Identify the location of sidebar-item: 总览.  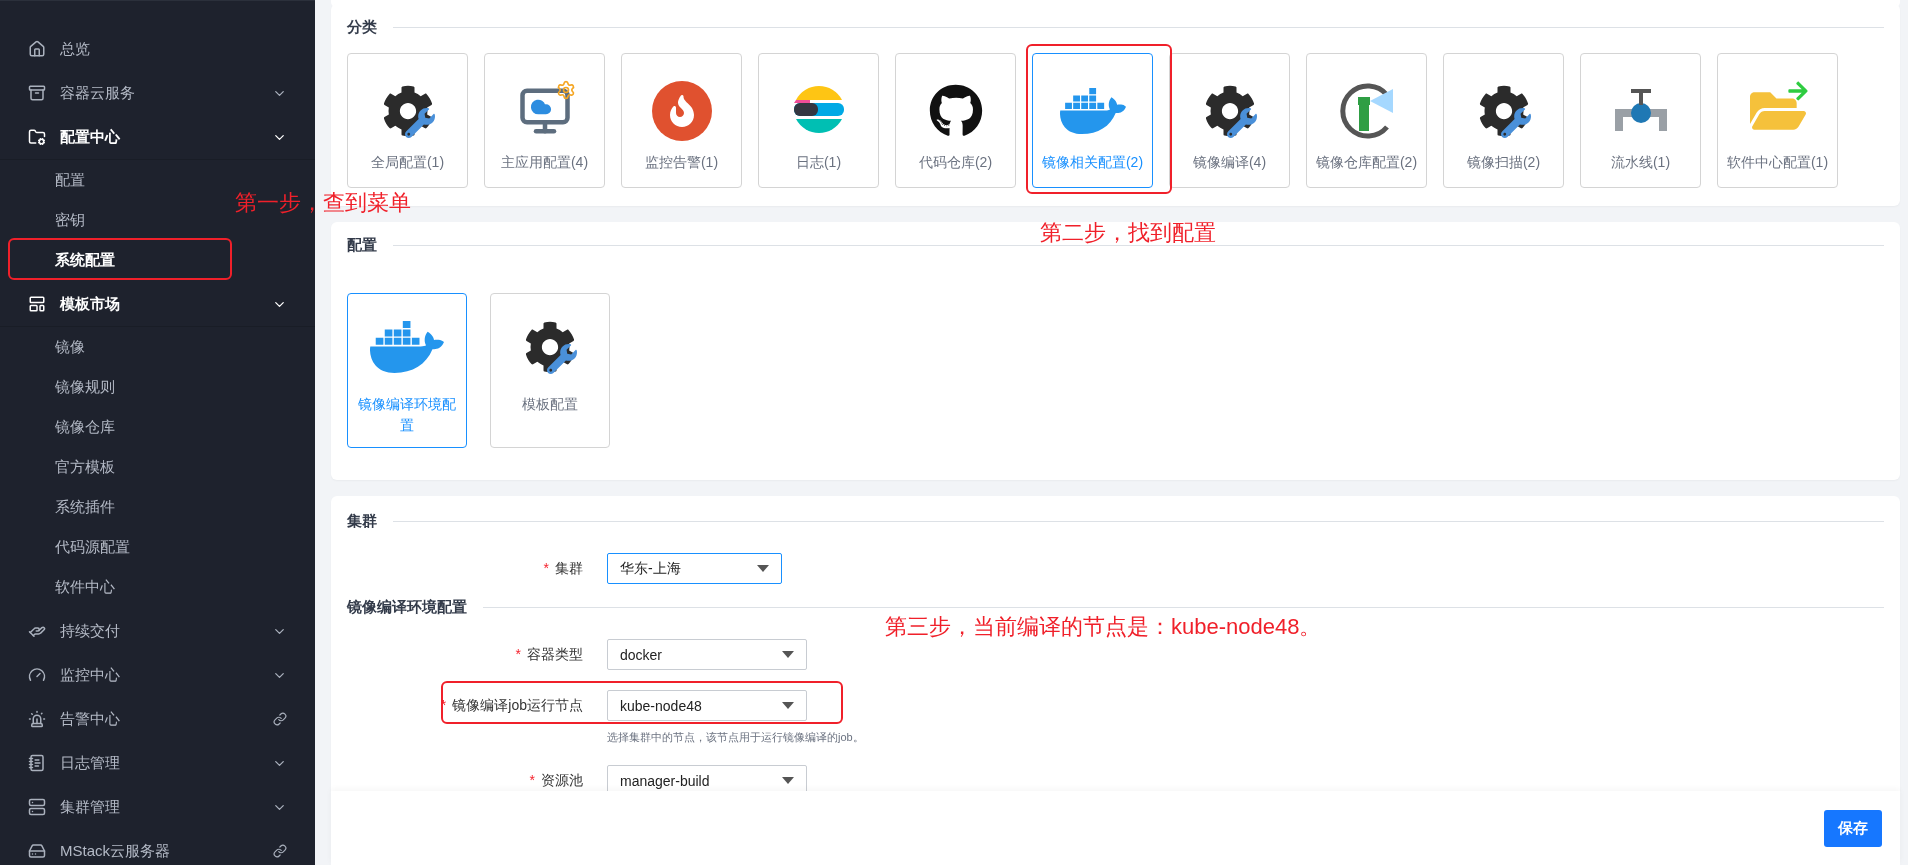
(157, 49).